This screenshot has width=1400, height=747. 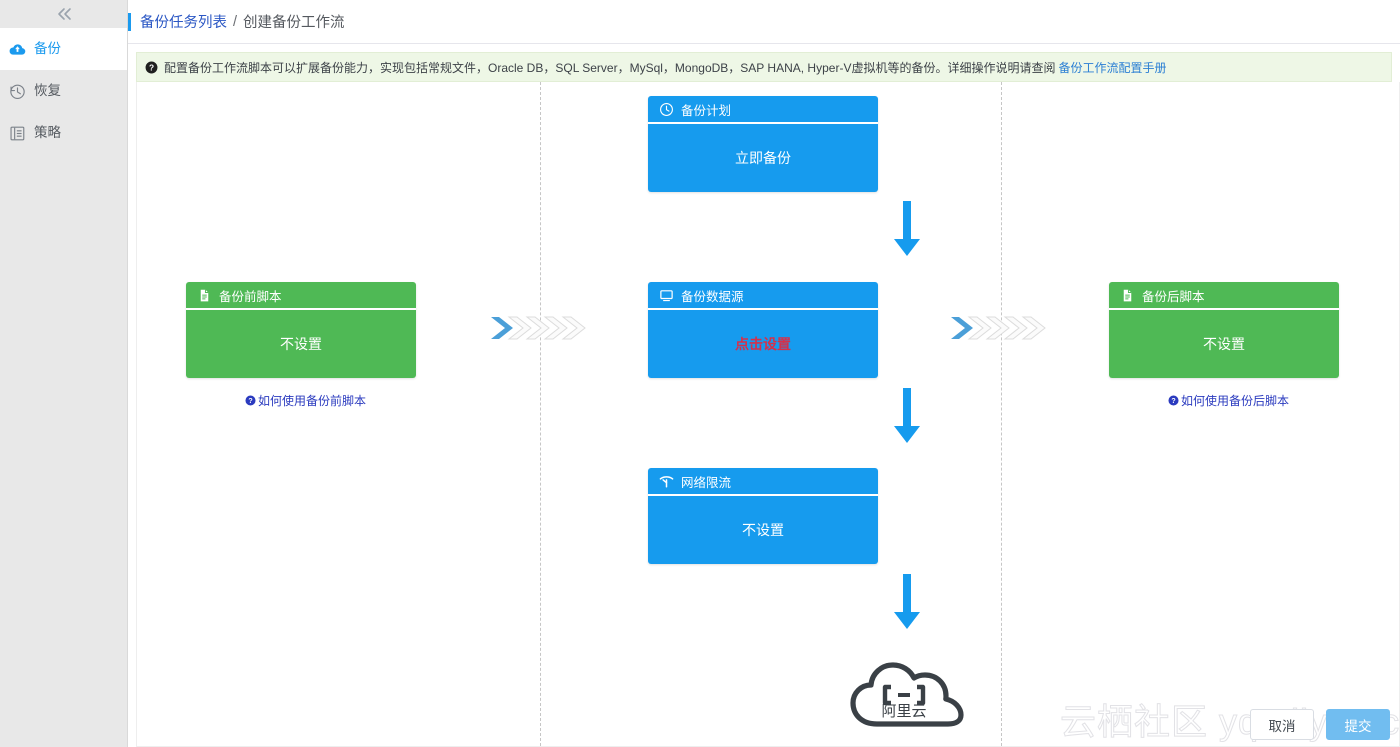 I want to click on double-chevron-left-icon, so click(x=64, y=14).